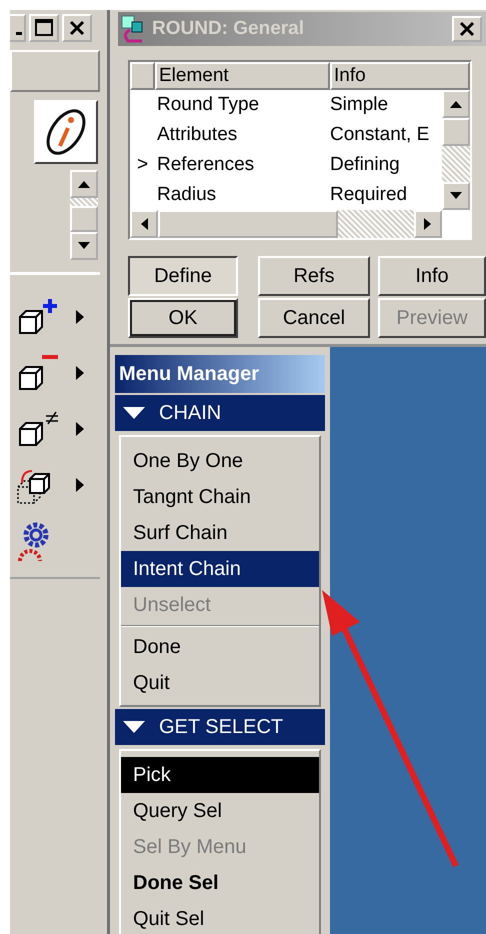 The image size is (486, 934). I want to click on menu-item: One By One, so click(220, 461).